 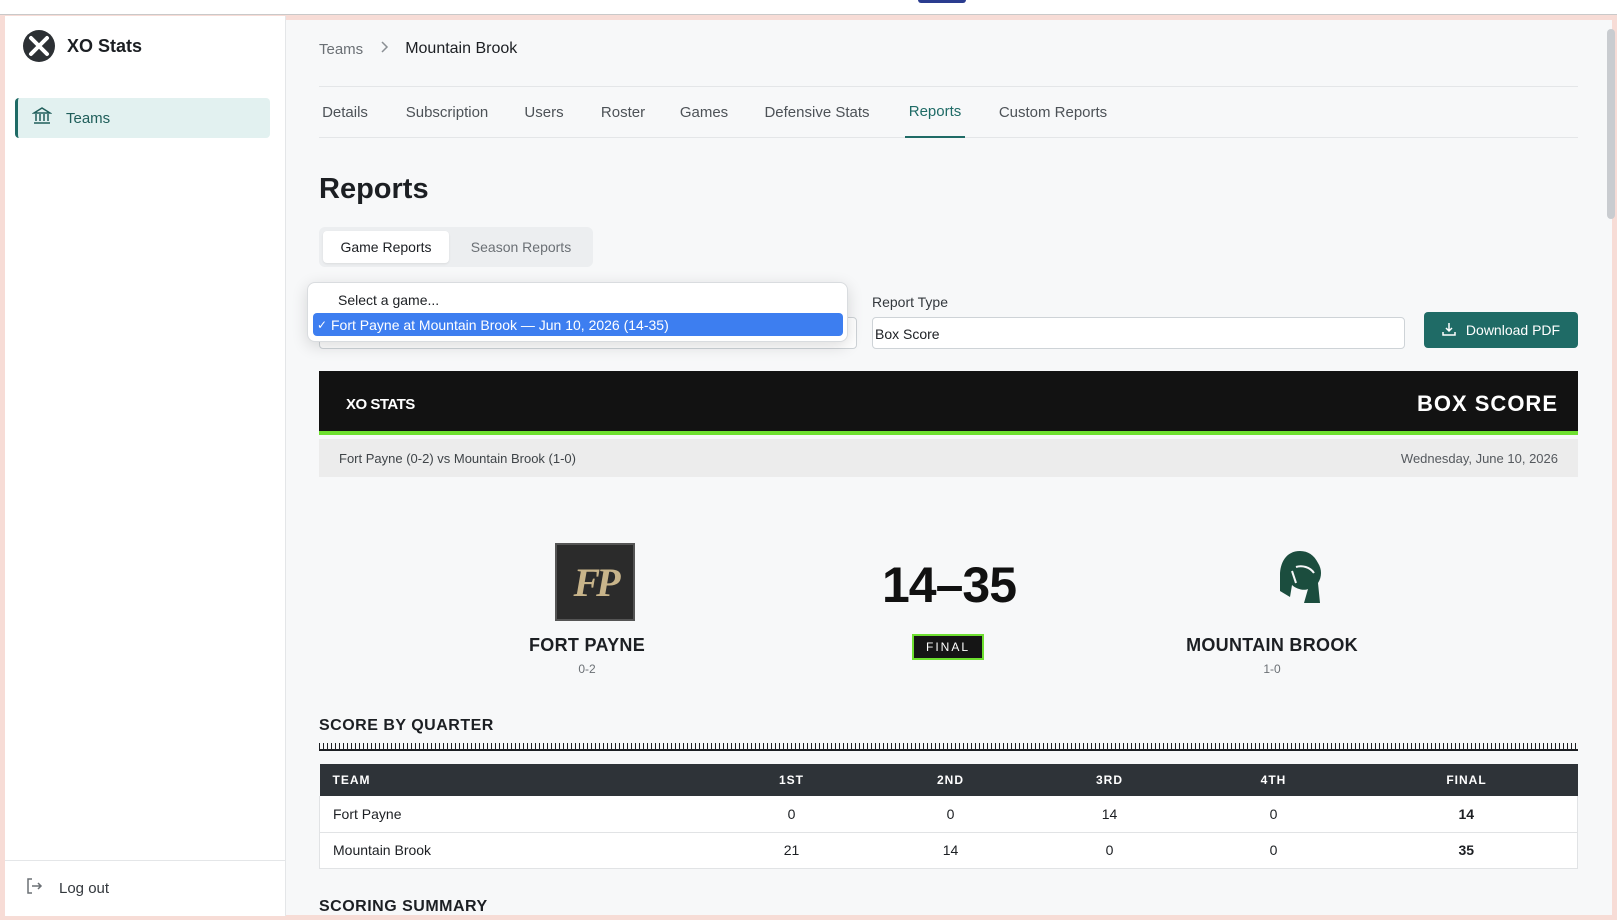 I want to click on checkmark-icon: ✓, so click(x=322, y=324).